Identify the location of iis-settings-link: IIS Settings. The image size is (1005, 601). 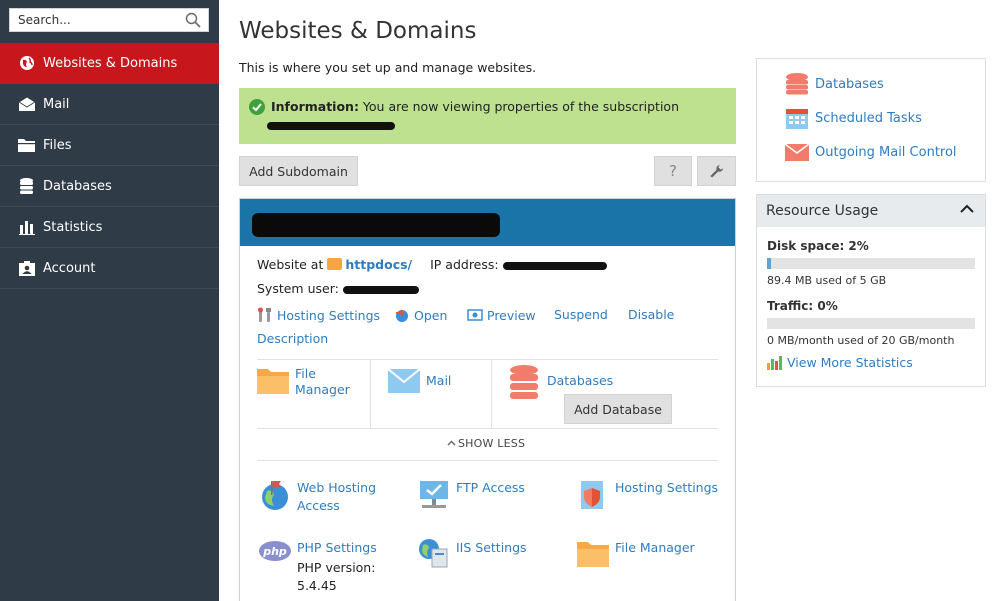
(491, 548).